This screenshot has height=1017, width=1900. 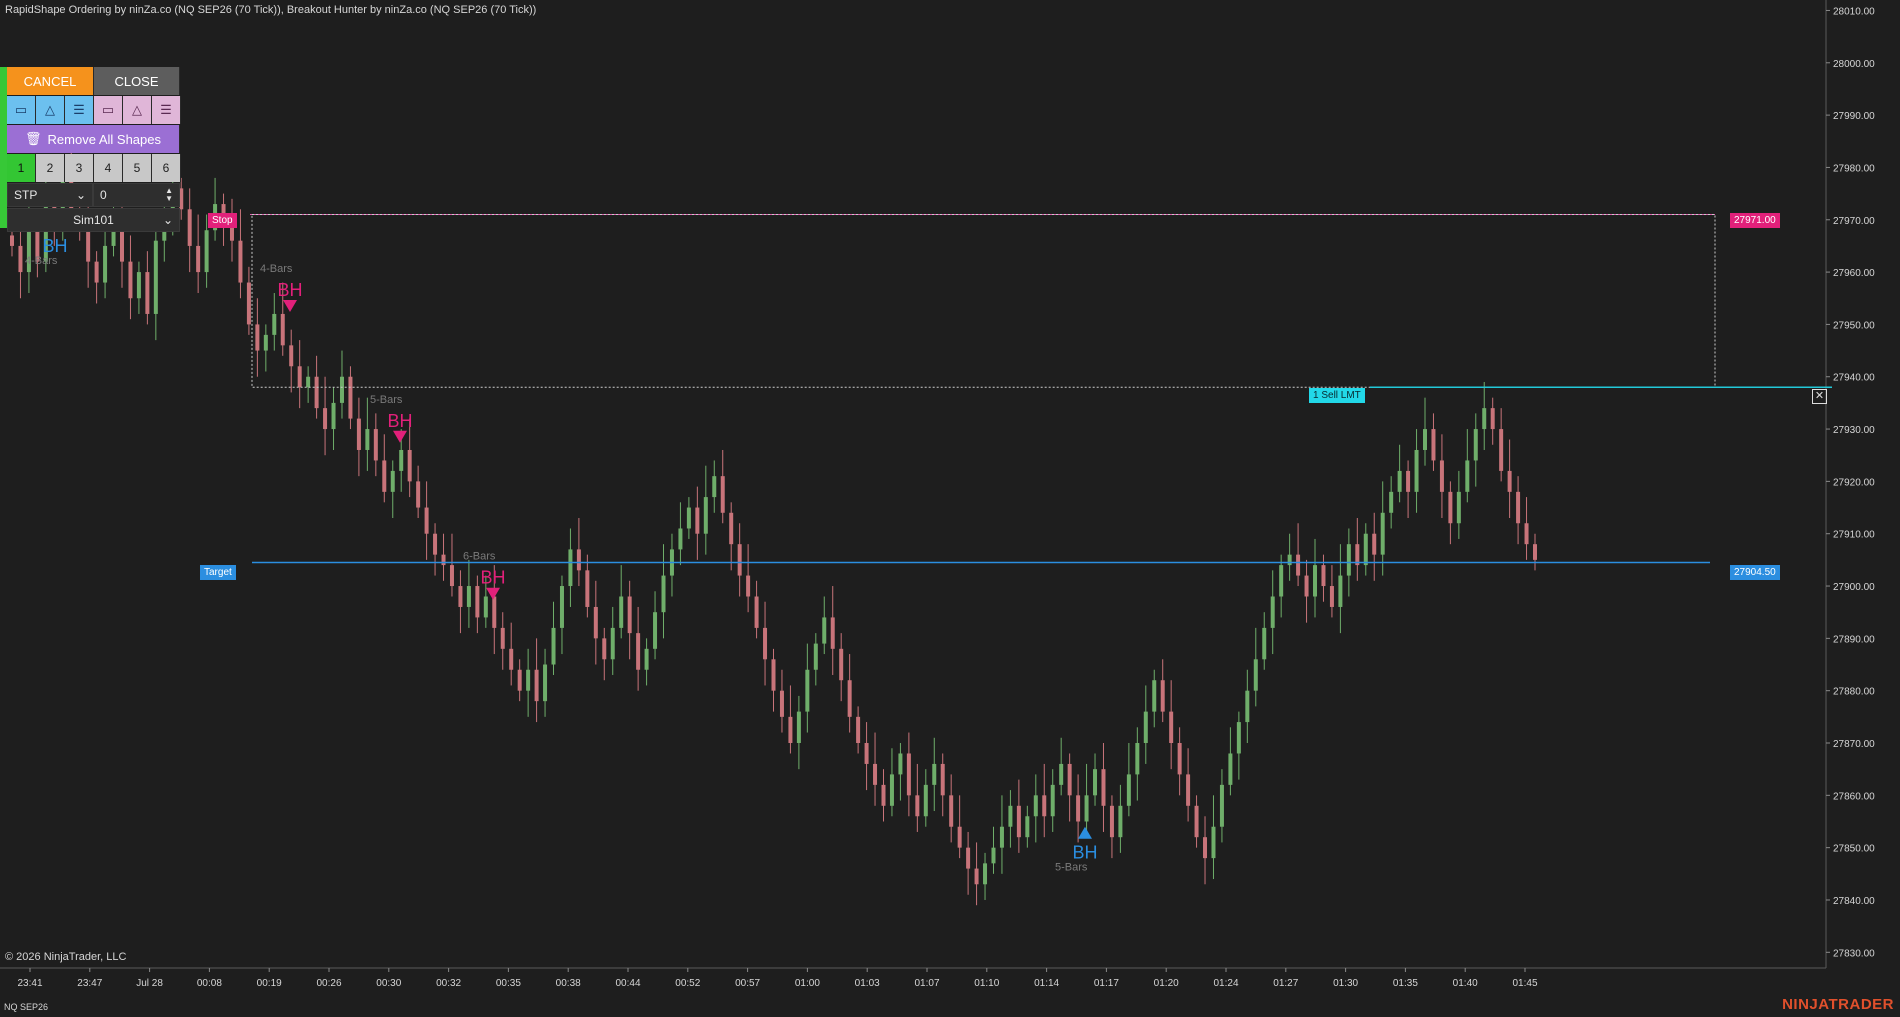 What do you see at coordinates (448, 983) in the screenshot?
I see `x-tick-label: 00:32` at bounding box center [448, 983].